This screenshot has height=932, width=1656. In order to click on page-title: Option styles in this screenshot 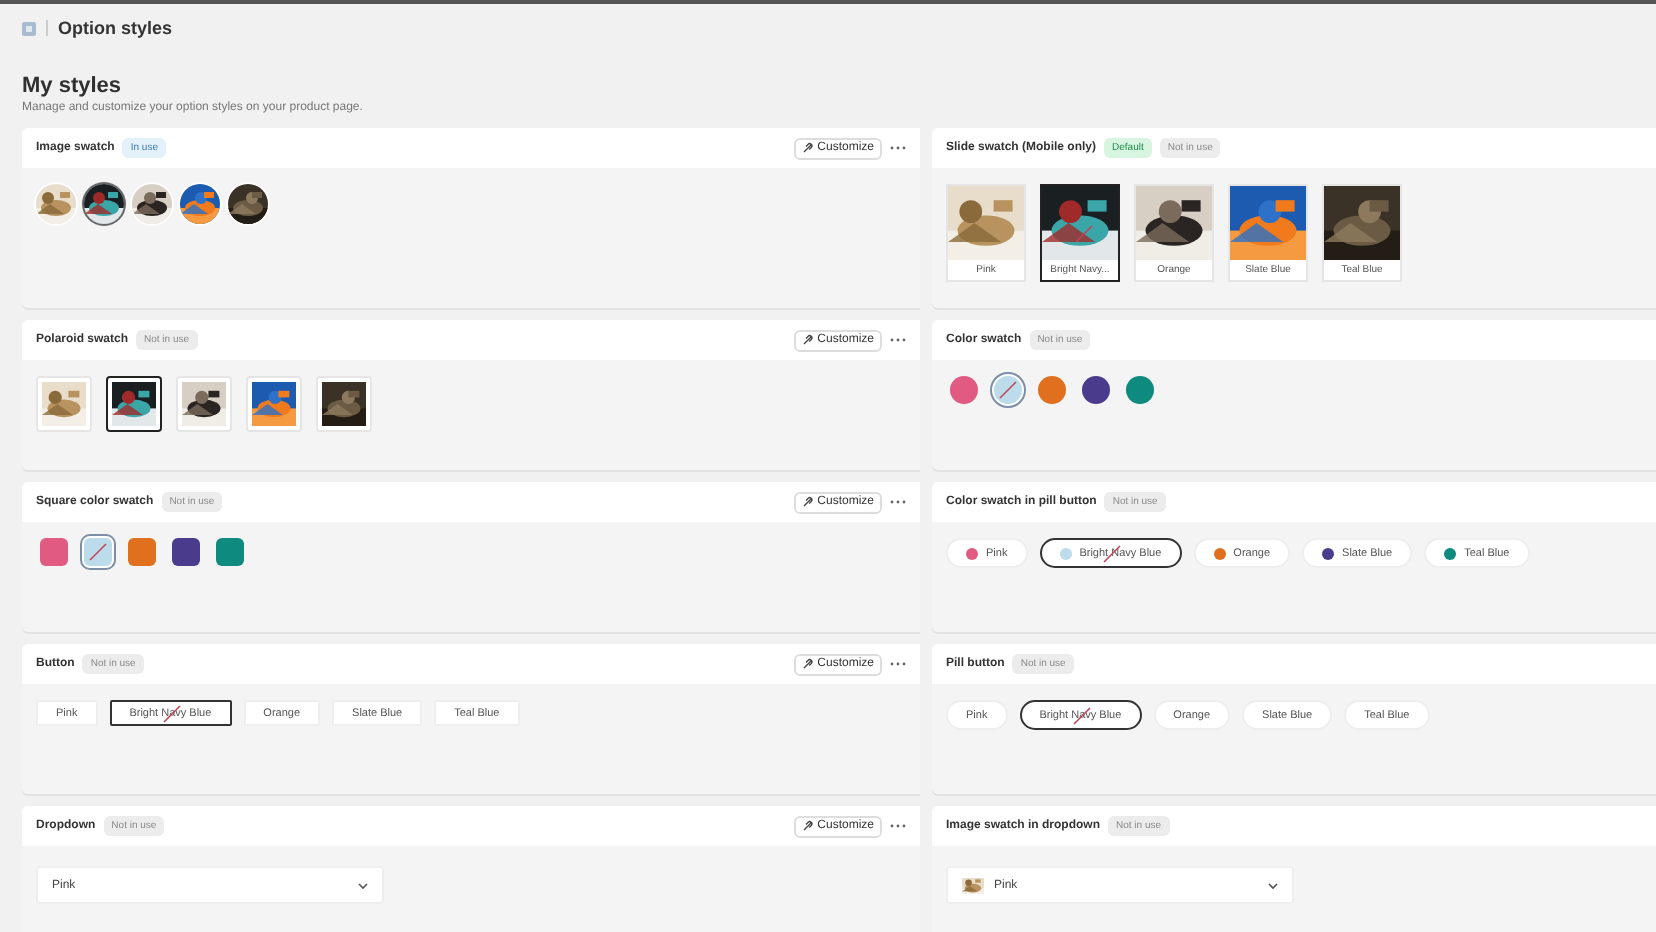, I will do `click(115, 28)`.